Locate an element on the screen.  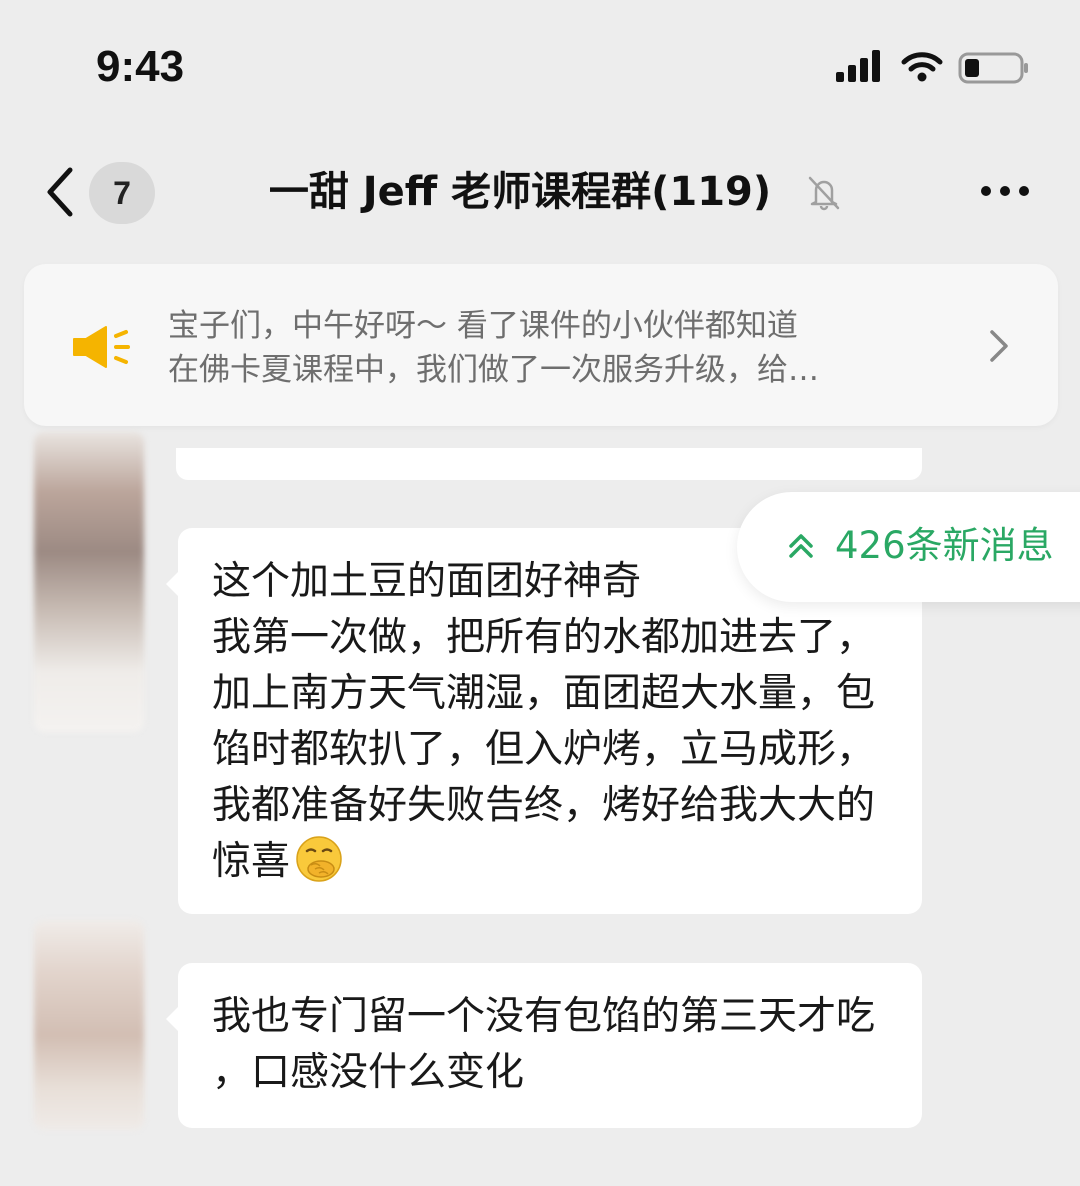
double-chevron-up-icon is located at coordinates (801, 546).